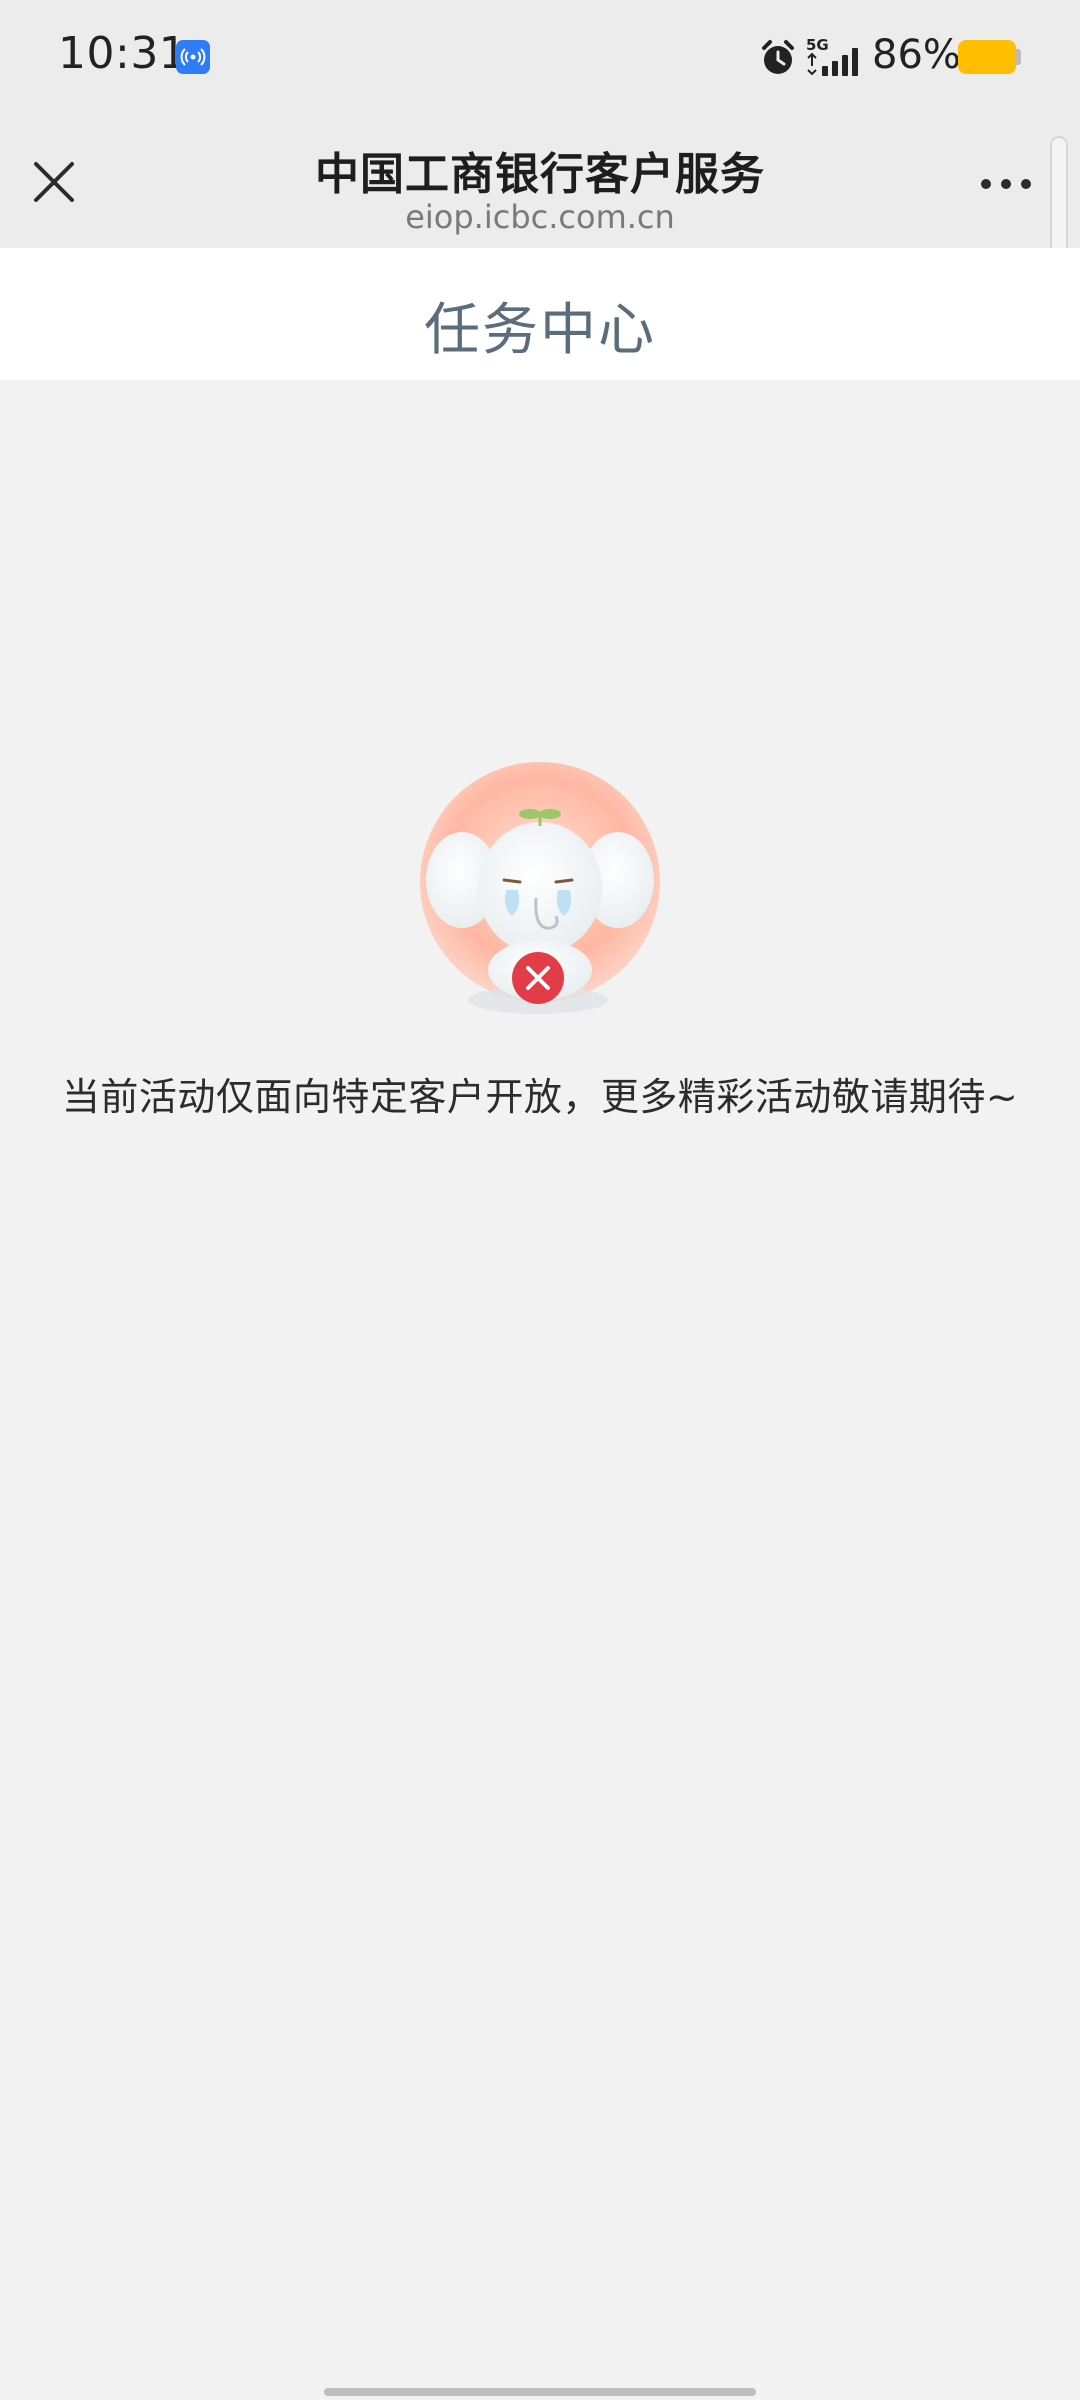  I want to click on nav-url: eiop.icbc.com.cn, so click(540, 217).